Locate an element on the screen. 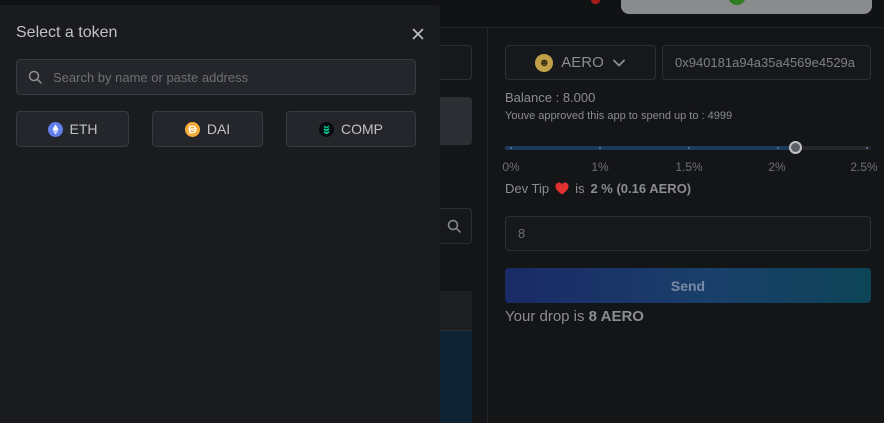 The width and height of the screenshot is (884, 423). comp-icon is located at coordinates (326, 129).